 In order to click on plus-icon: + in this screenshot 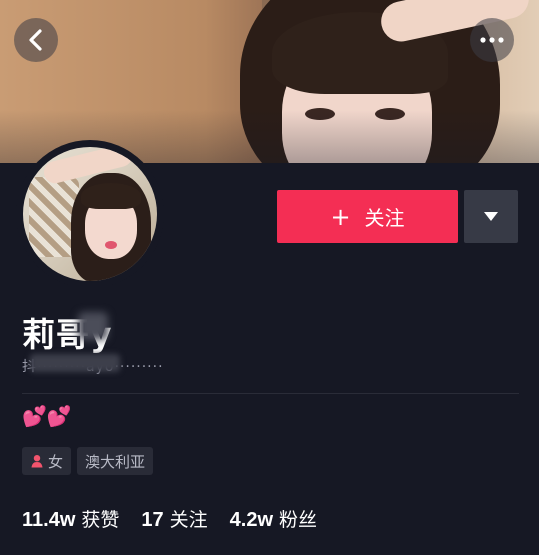, I will do `click(340, 216)`.